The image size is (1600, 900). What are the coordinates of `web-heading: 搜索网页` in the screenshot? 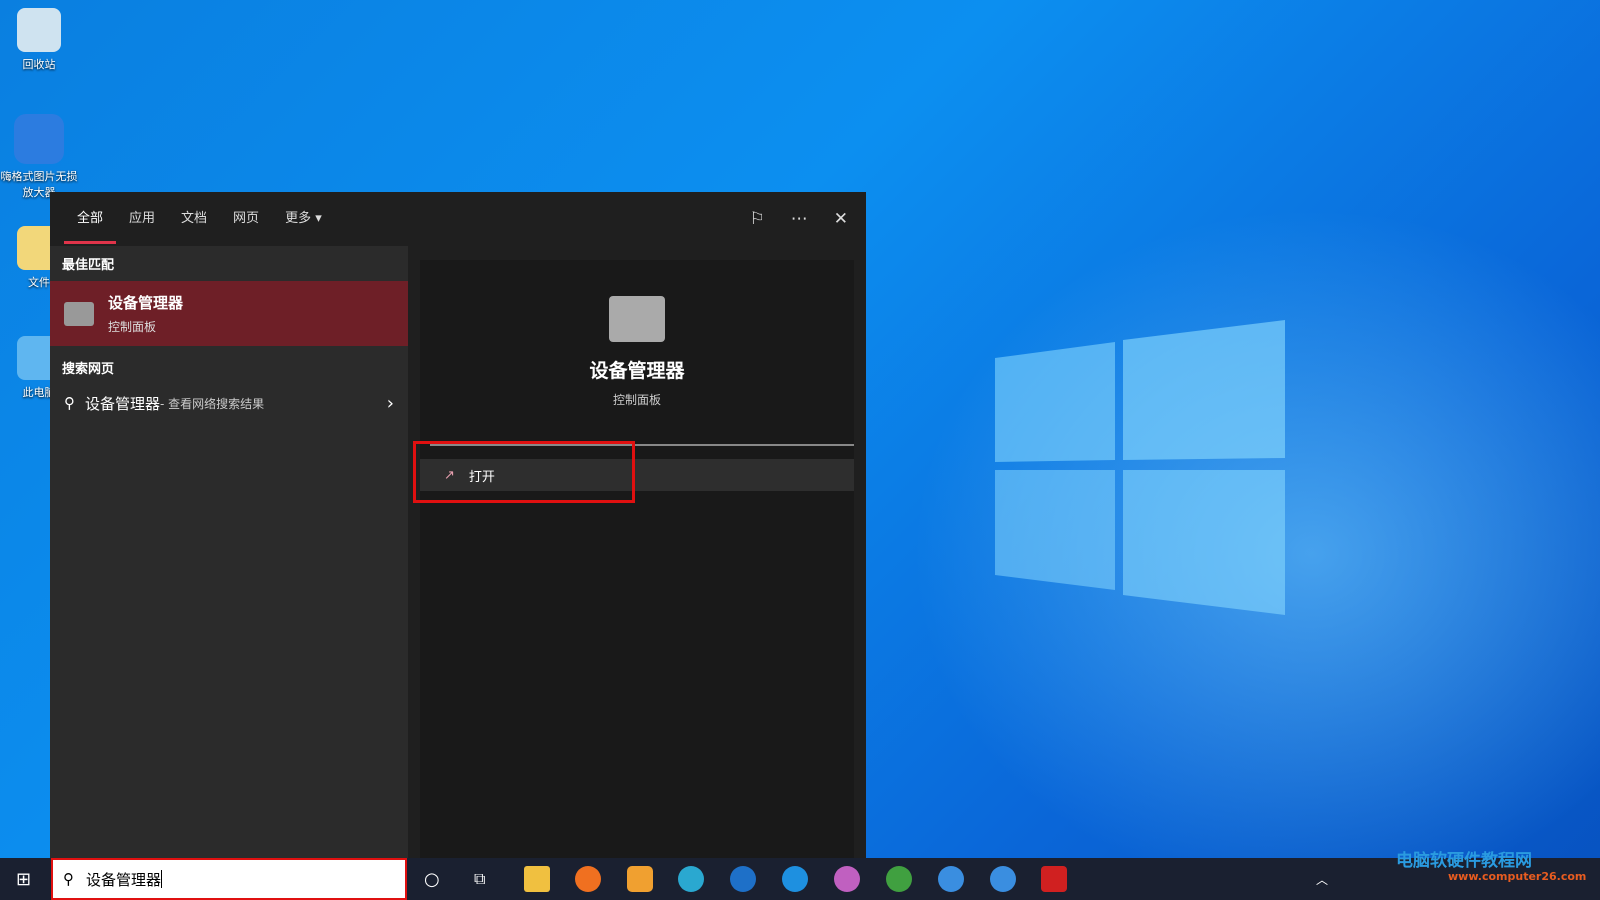 It's located at (88, 369).